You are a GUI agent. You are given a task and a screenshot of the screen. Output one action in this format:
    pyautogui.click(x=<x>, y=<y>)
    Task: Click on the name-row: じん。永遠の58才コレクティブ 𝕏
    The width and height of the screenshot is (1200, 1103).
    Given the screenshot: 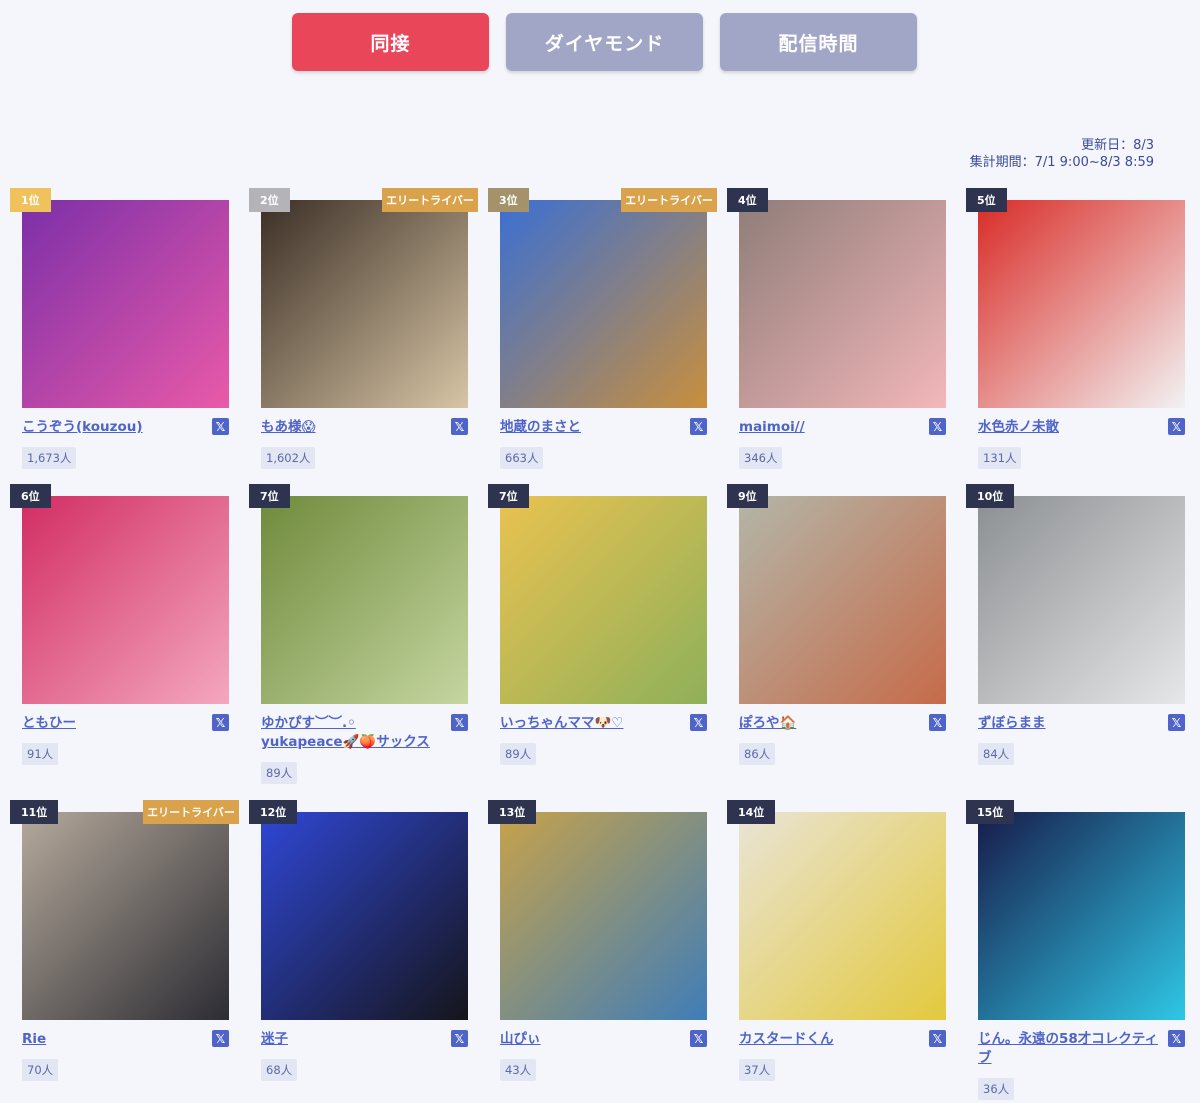 What is the action you would take?
    pyautogui.click(x=1081, y=1049)
    